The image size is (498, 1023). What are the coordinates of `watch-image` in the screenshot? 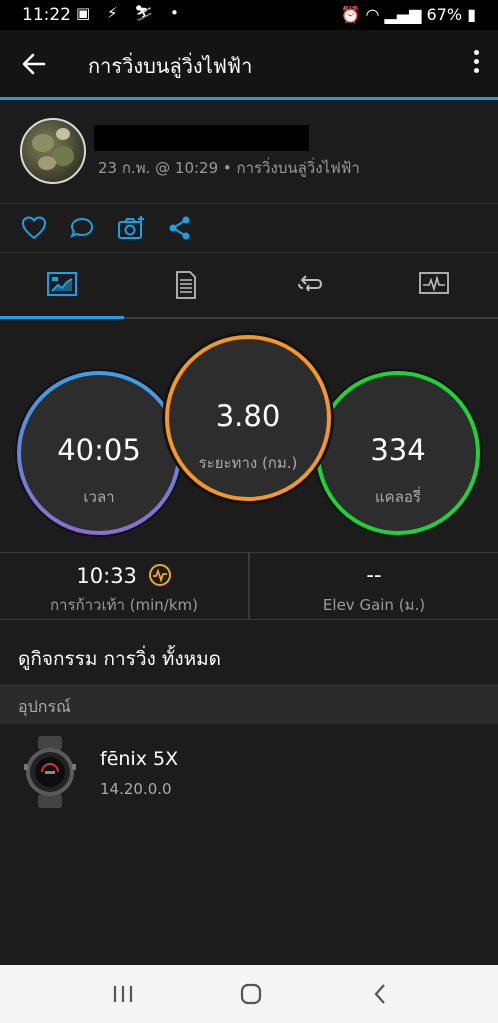 It's located at (50, 772).